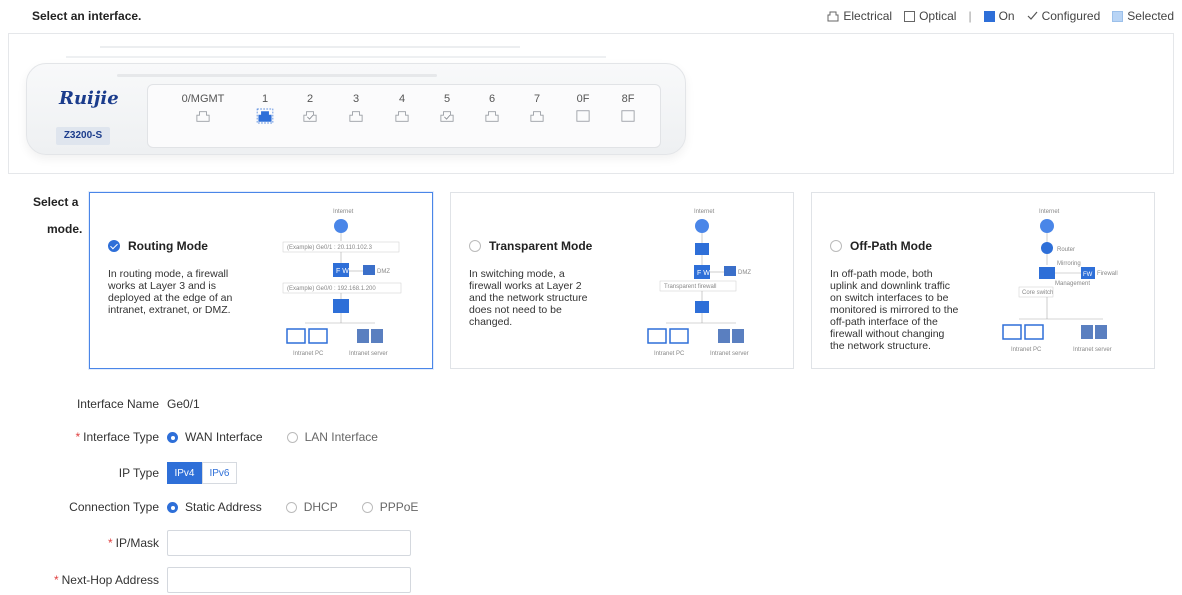  Describe the element at coordinates (292, 437) in the screenshot. I see `lan-radio-icon` at that location.